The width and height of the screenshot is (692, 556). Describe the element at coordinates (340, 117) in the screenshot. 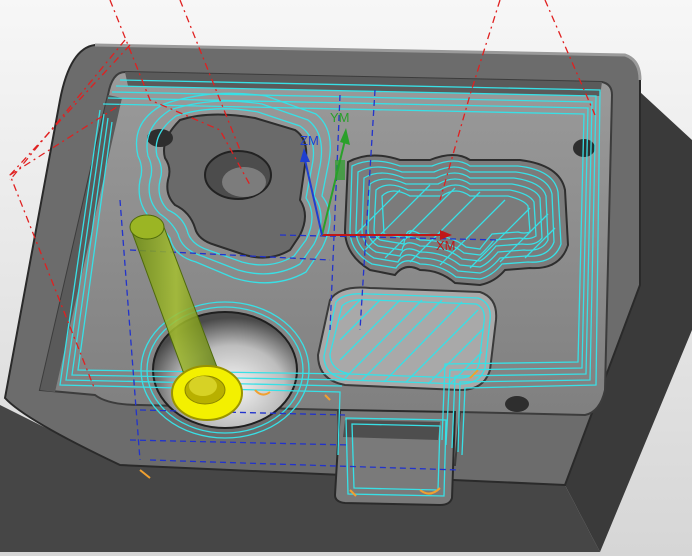

I see `ym-axis-label: YM` at that location.